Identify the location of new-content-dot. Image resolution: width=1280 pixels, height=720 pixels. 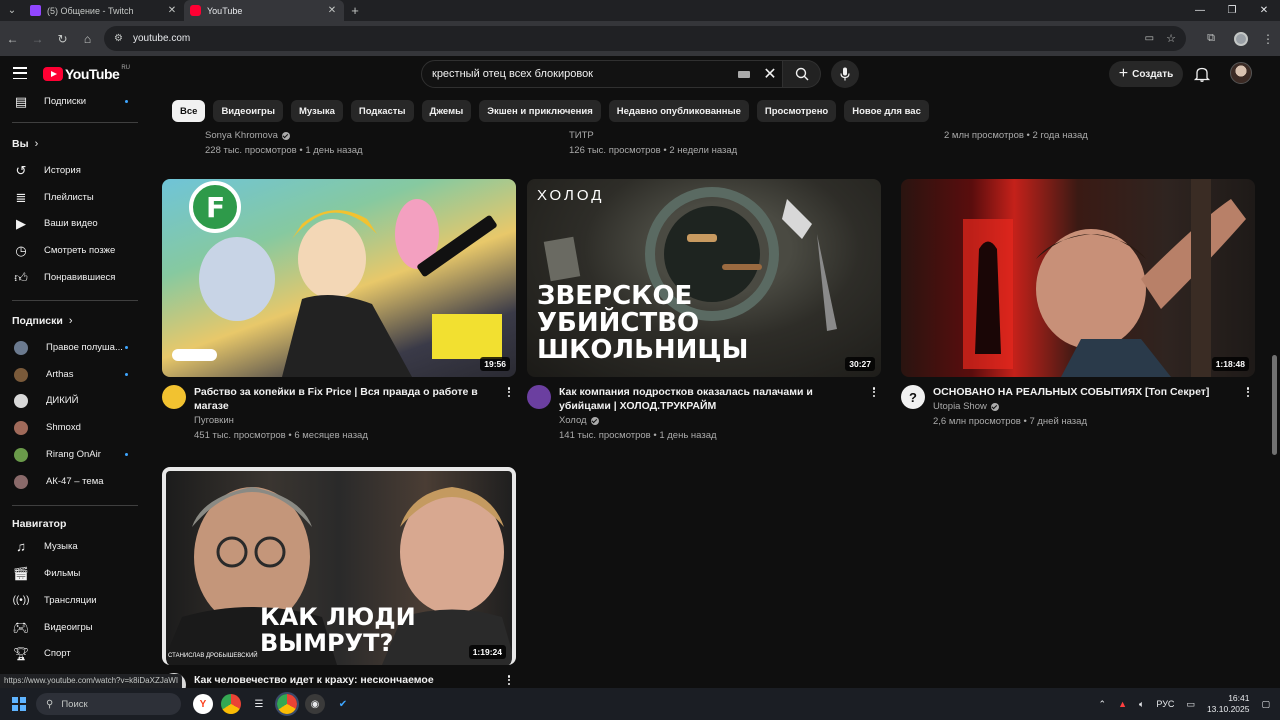
(126, 101).